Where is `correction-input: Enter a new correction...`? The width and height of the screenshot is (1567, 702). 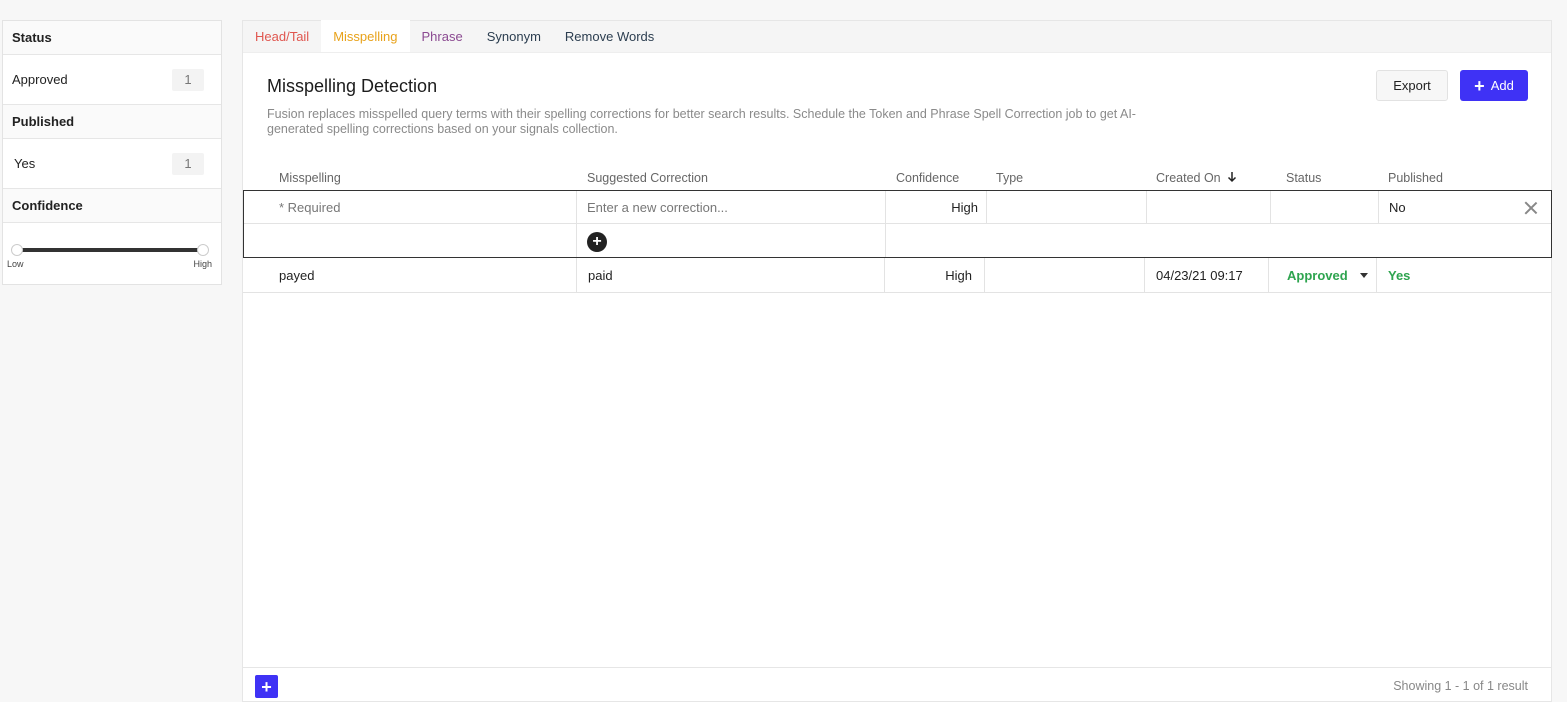 correction-input: Enter a new correction... is located at coordinates (657, 207).